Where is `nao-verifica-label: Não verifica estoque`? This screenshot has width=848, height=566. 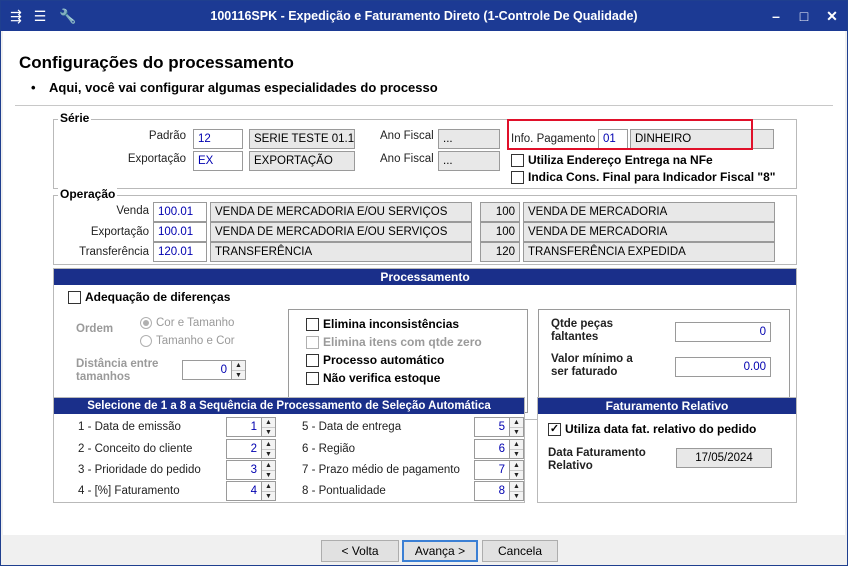 nao-verifica-label: Não verifica estoque is located at coordinates (382, 378).